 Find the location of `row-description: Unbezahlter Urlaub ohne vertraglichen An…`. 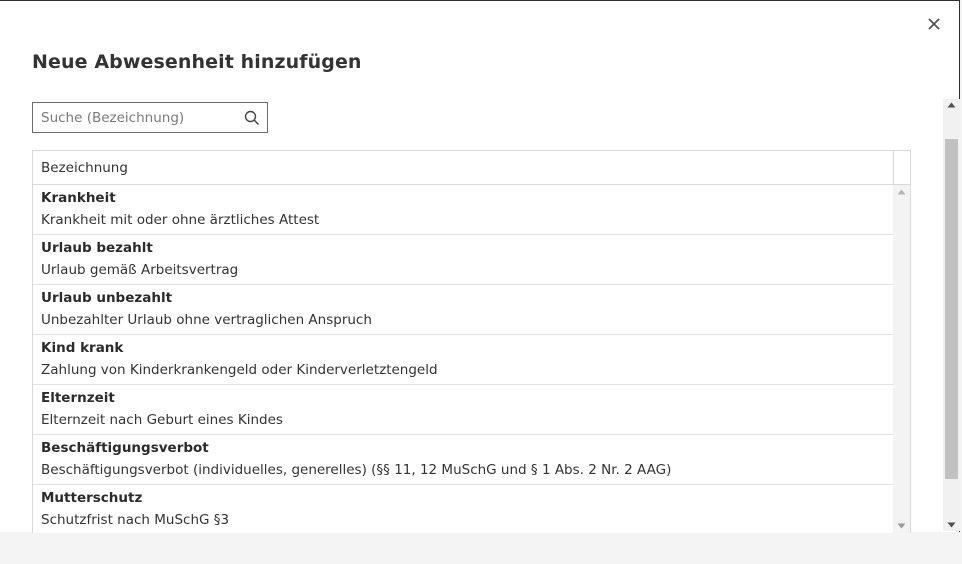

row-description: Unbezahlter Urlaub ohne vertraglichen An… is located at coordinates (206, 320).